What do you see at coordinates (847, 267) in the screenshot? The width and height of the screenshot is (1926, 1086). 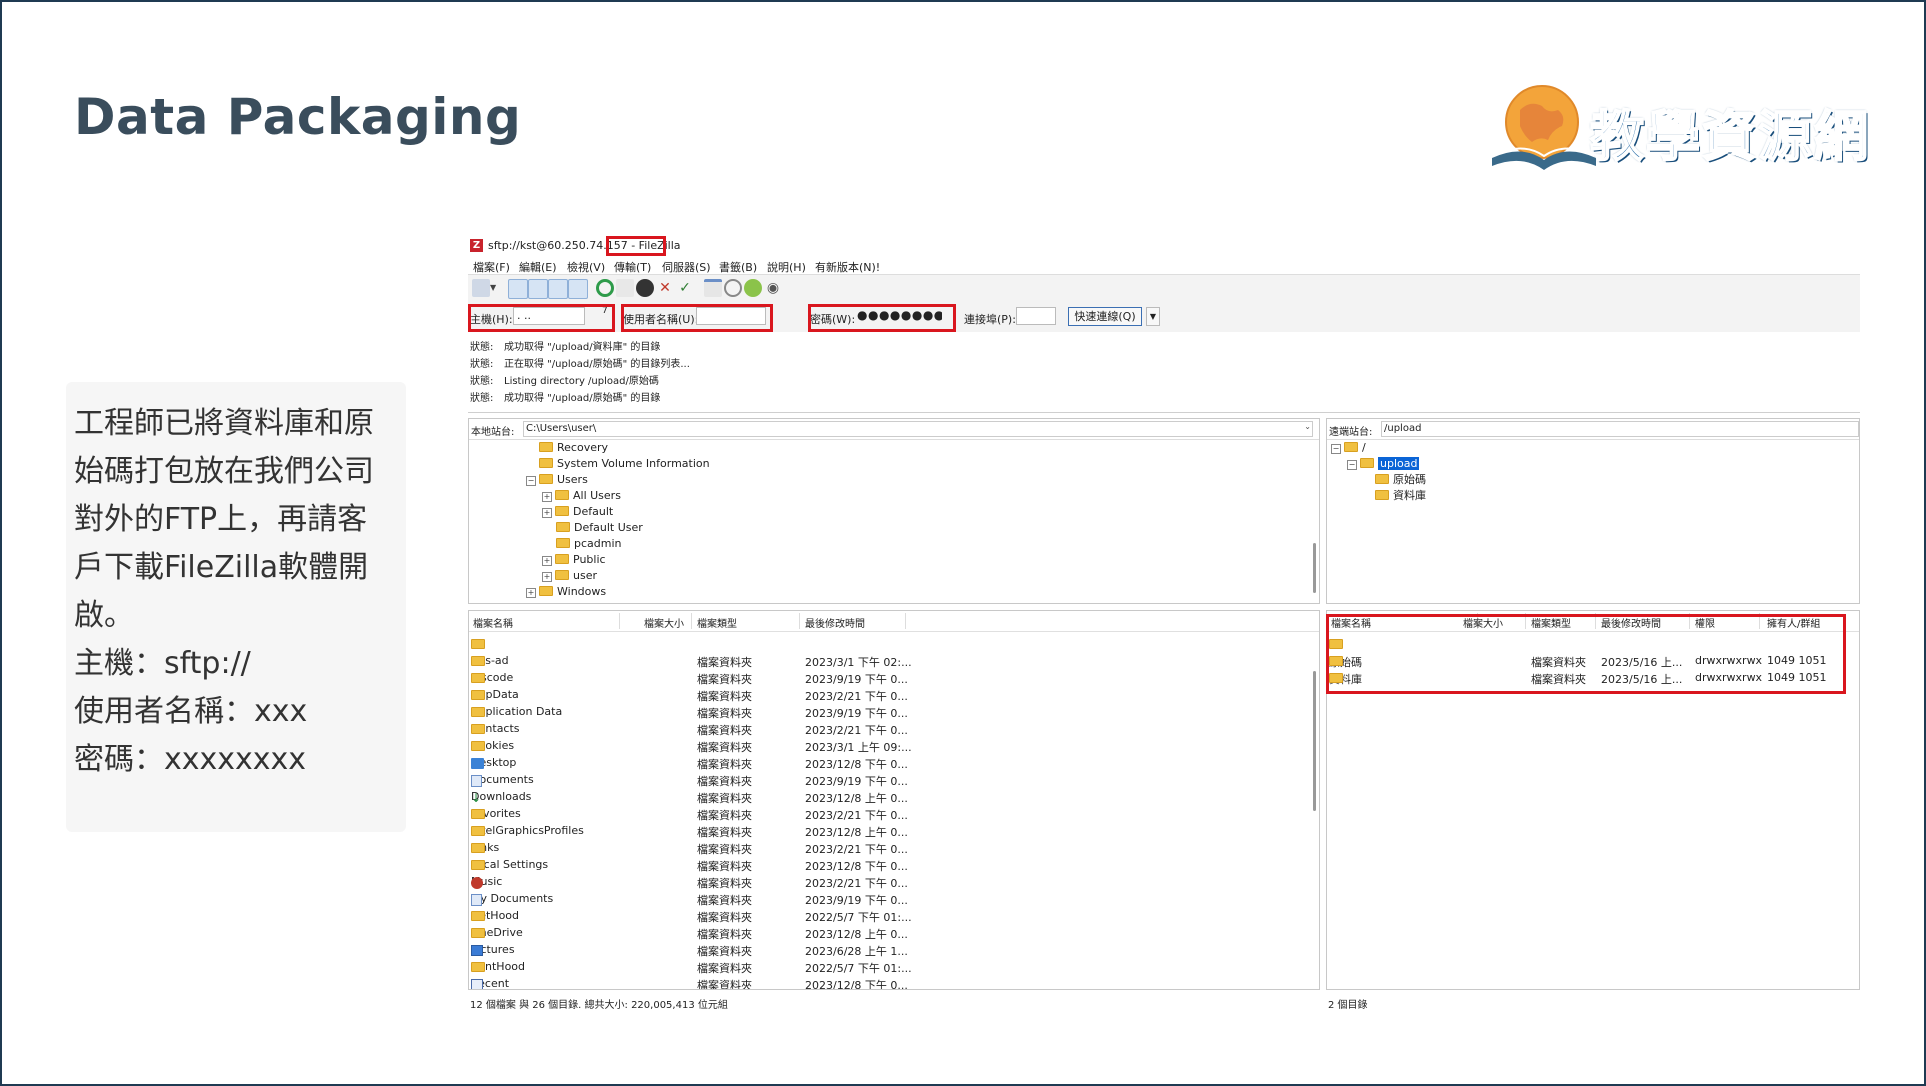 I see `menu-new-version: 有新版本(N)!` at bounding box center [847, 267].